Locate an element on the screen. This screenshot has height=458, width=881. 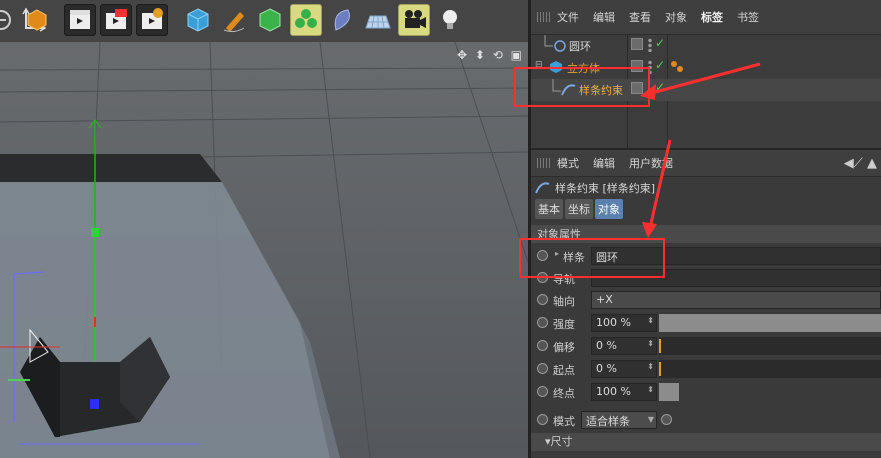
annotation-arrows is located at coordinates (700, 150).